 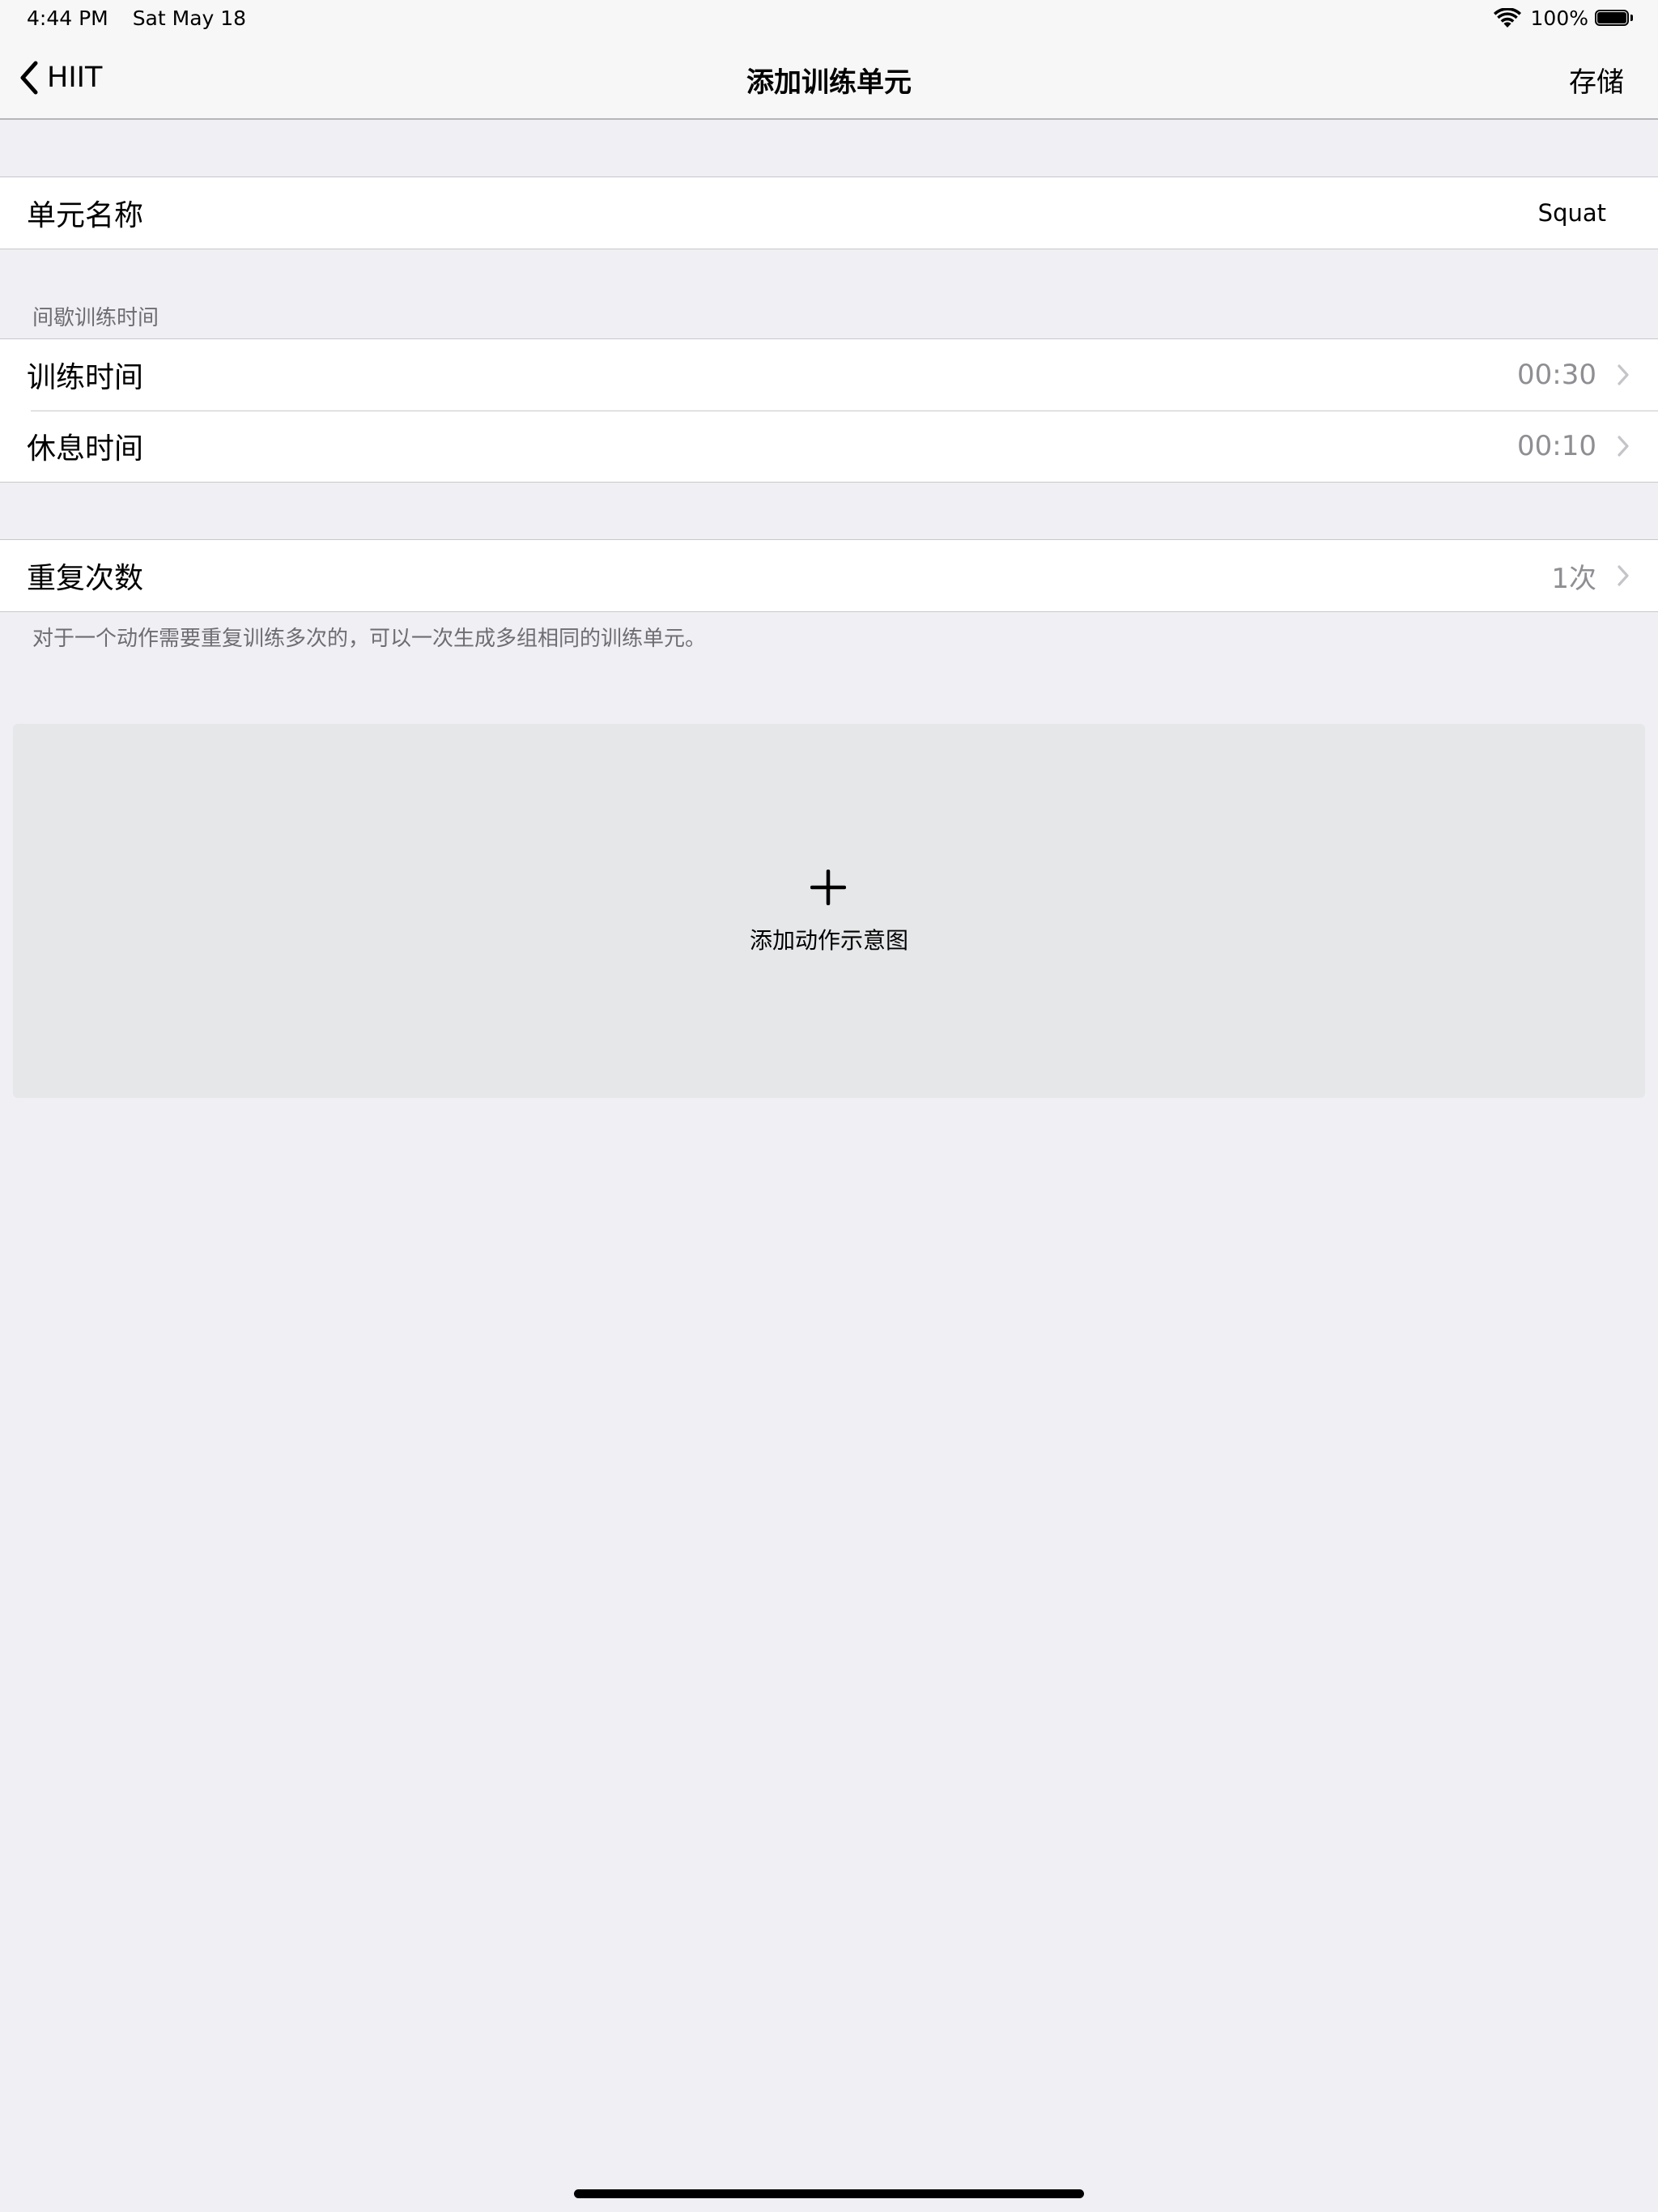 I want to click on status-indicators: 100%, so click(x=1563, y=18).